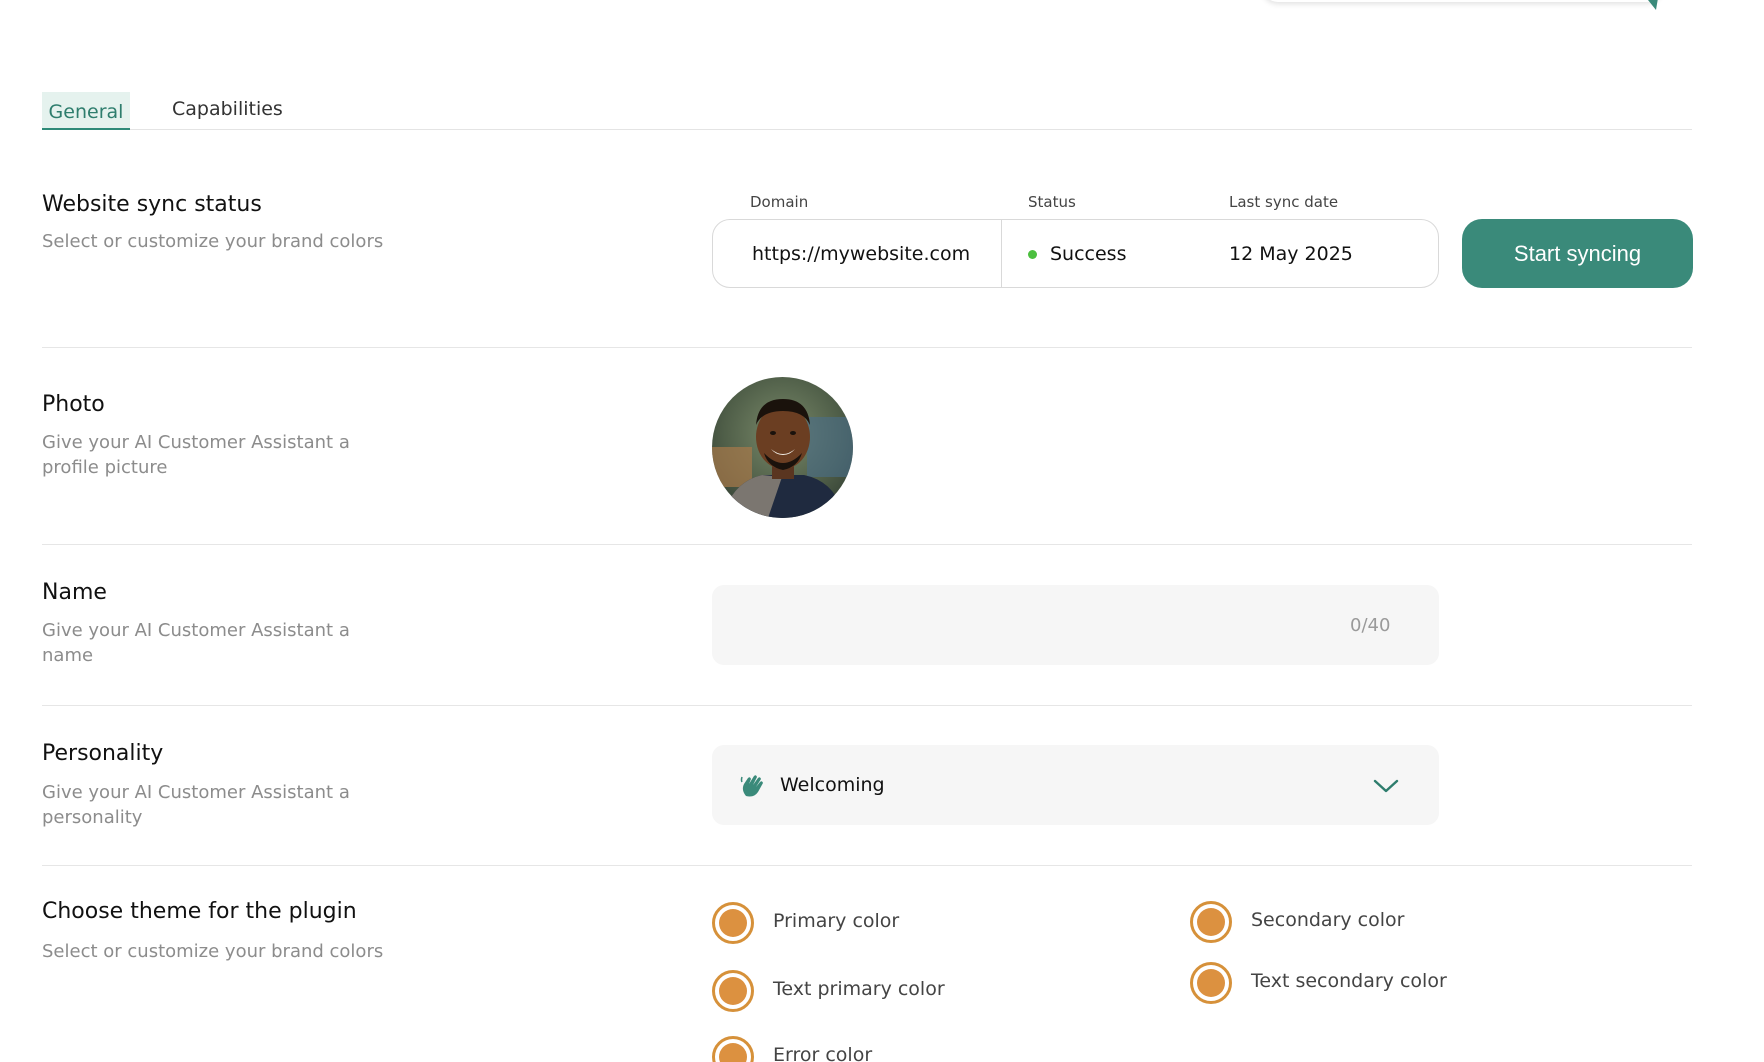 The height and width of the screenshot is (1062, 1764). I want to click on avatar, so click(782, 447).